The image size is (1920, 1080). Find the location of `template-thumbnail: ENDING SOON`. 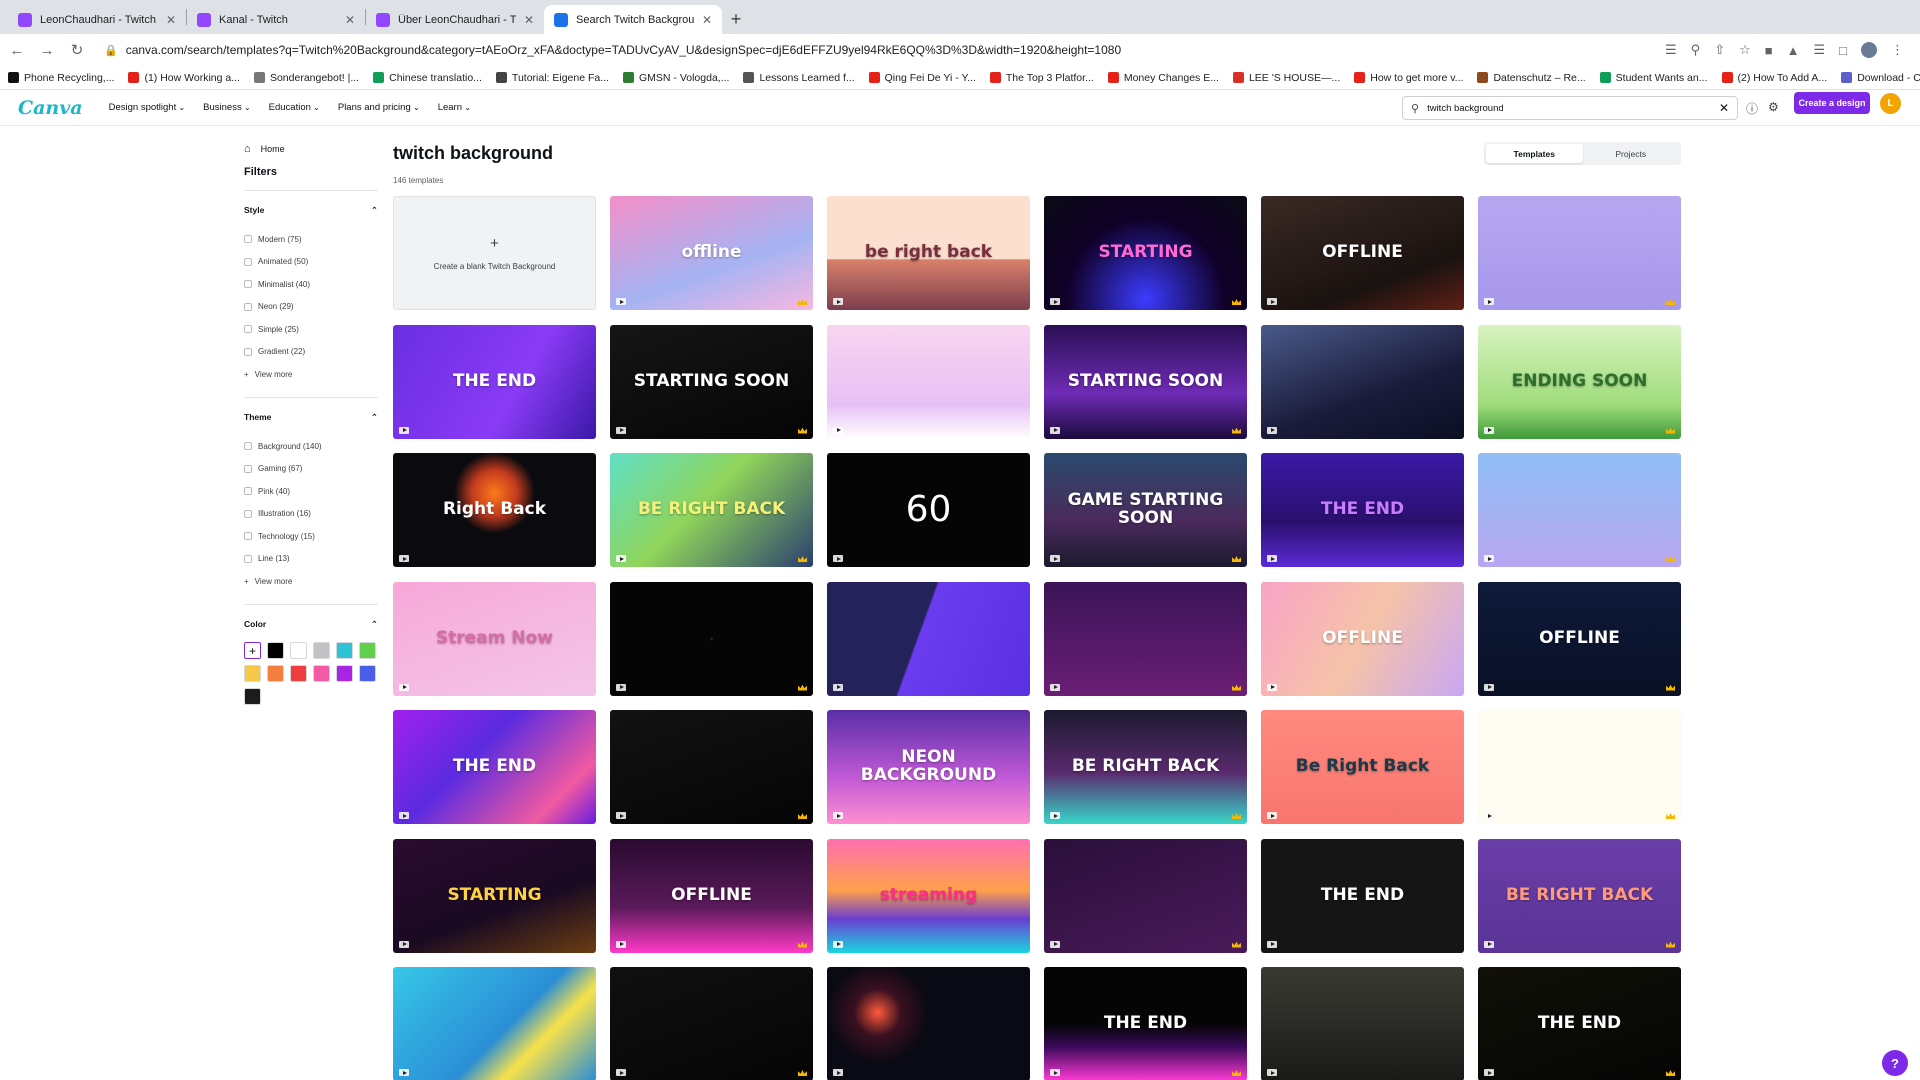

template-thumbnail: ENDING SOON is located at coordinates (1579, 381).